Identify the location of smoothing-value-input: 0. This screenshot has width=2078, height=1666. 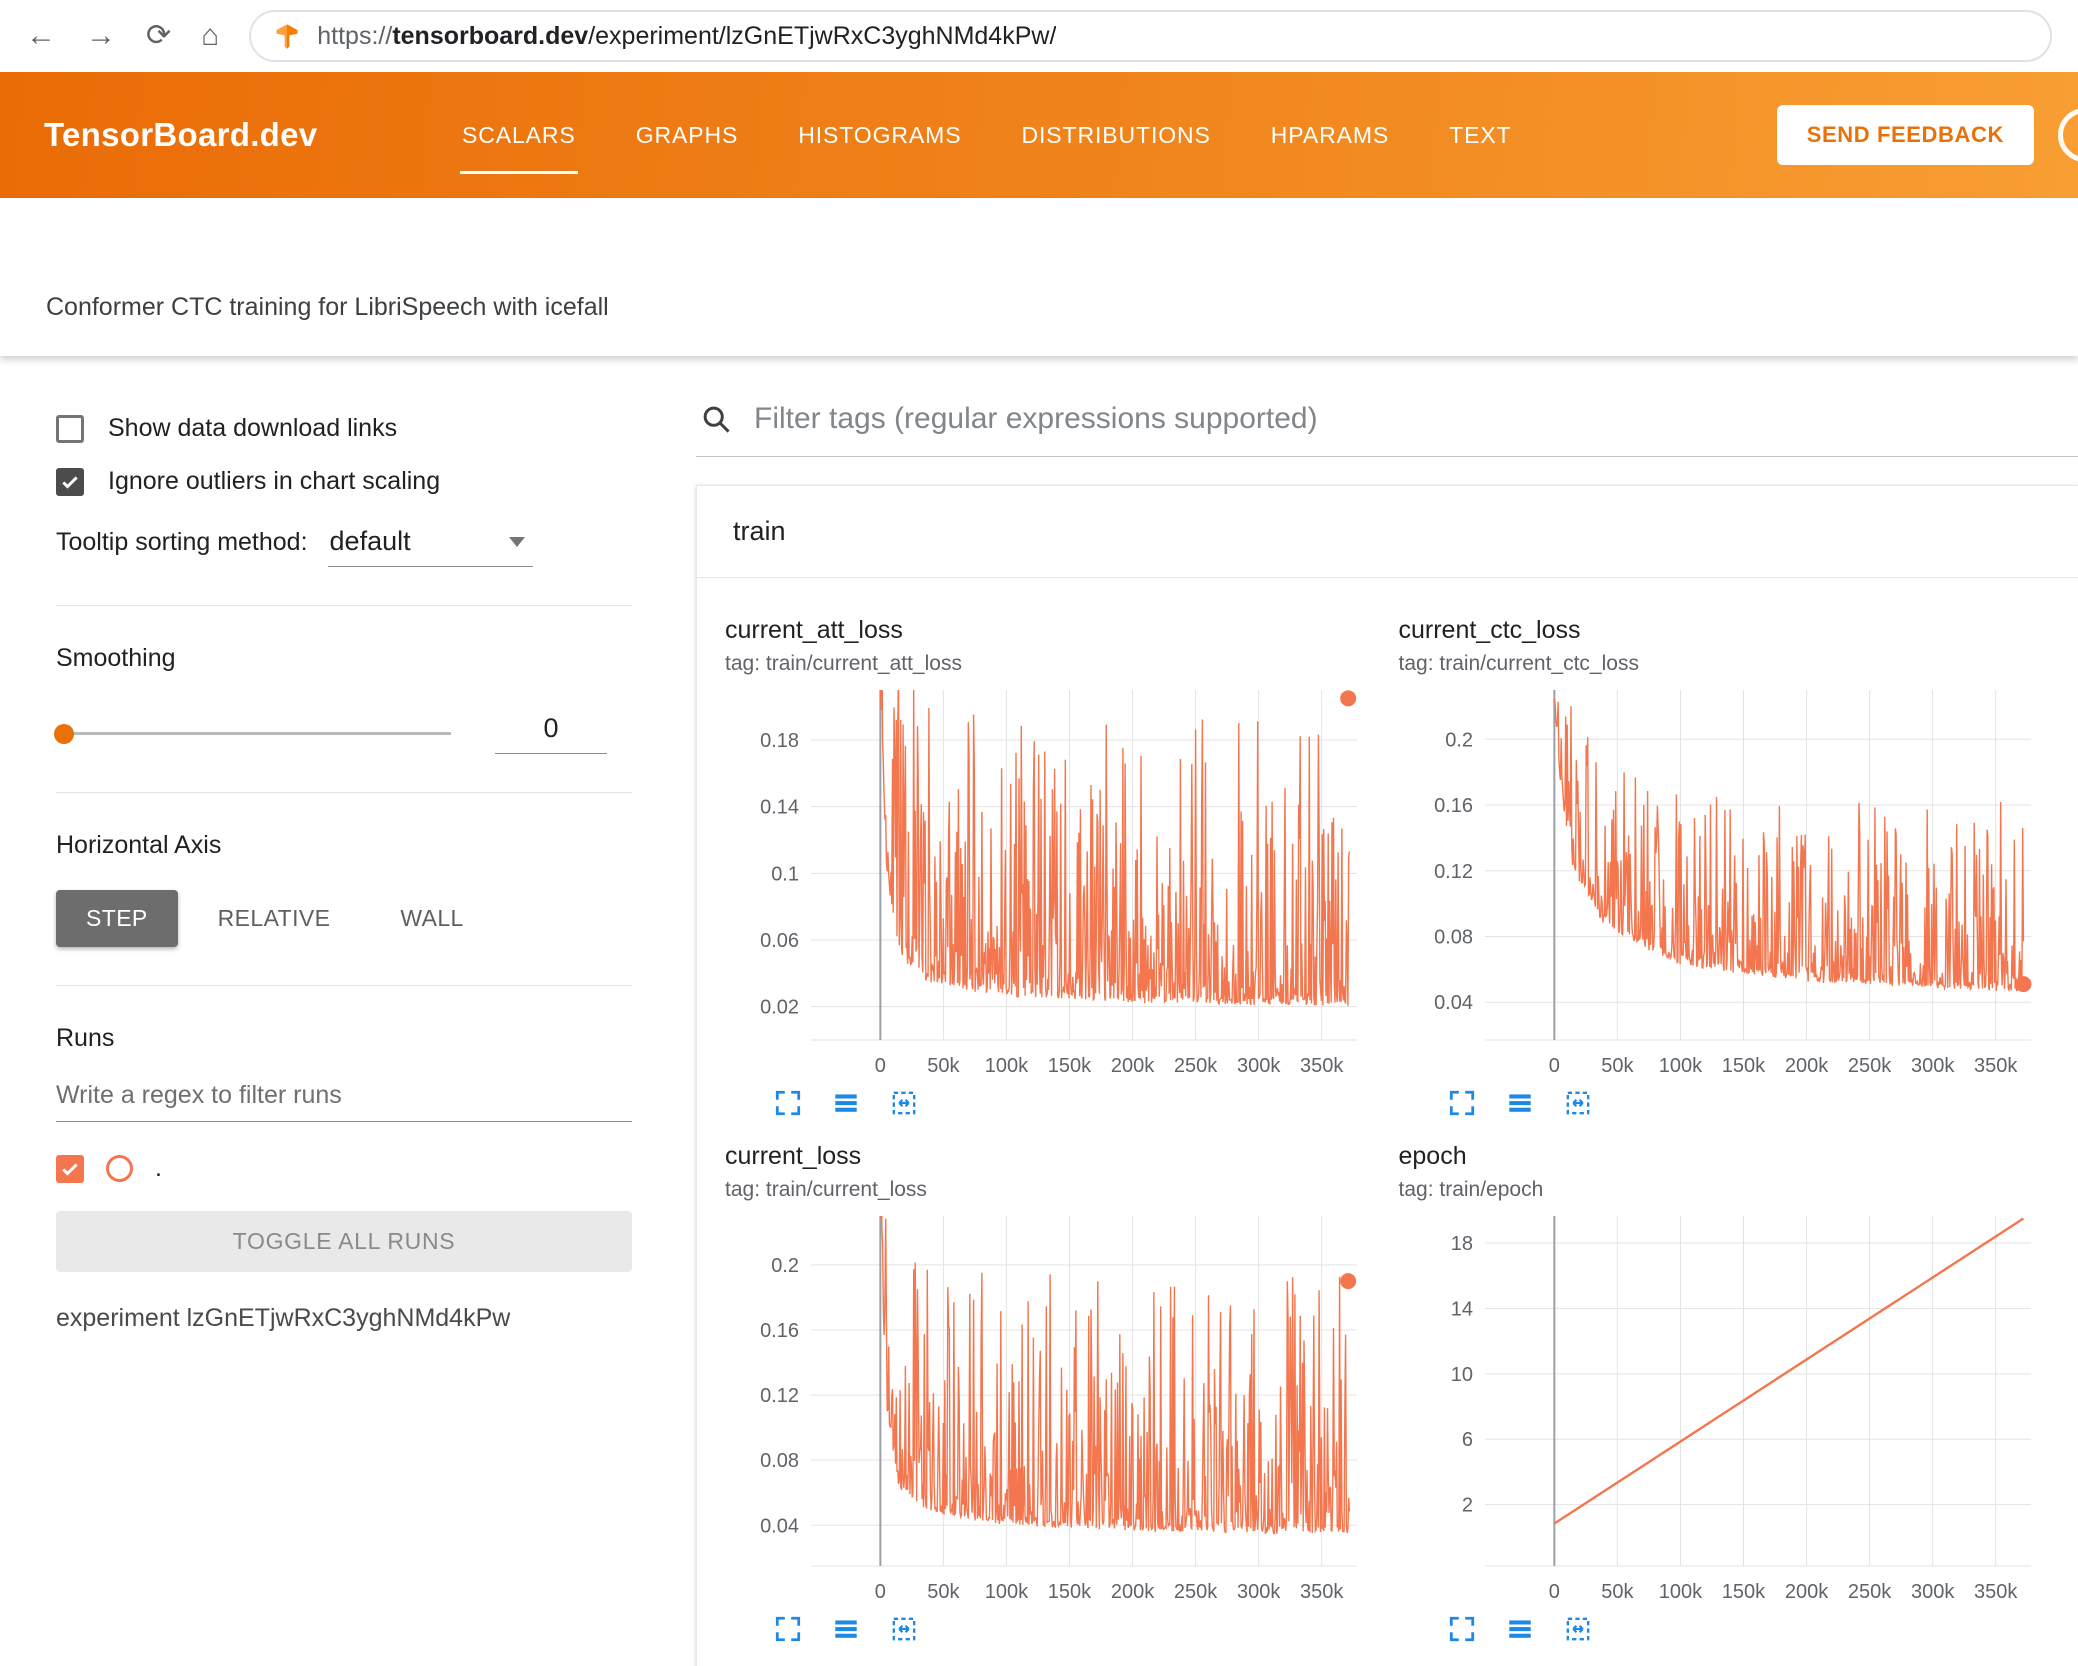
(551, 733).